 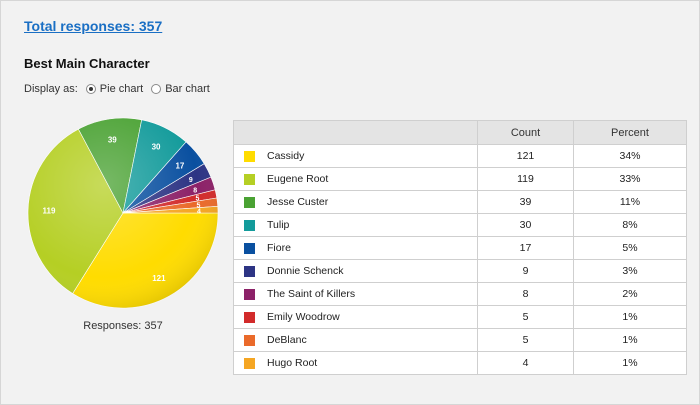 I want to click on percent-cell: 3%, so click(x=630, y=271).